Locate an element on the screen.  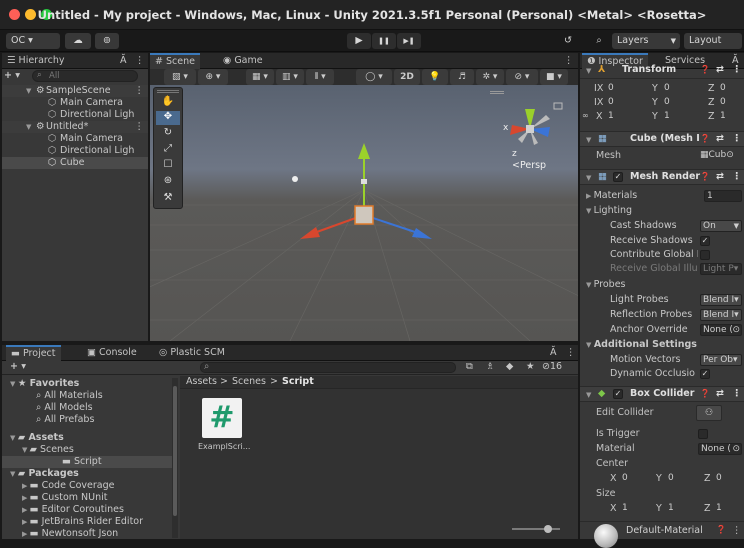
scale-y-field: 1 is located at coordinates (684, 117).